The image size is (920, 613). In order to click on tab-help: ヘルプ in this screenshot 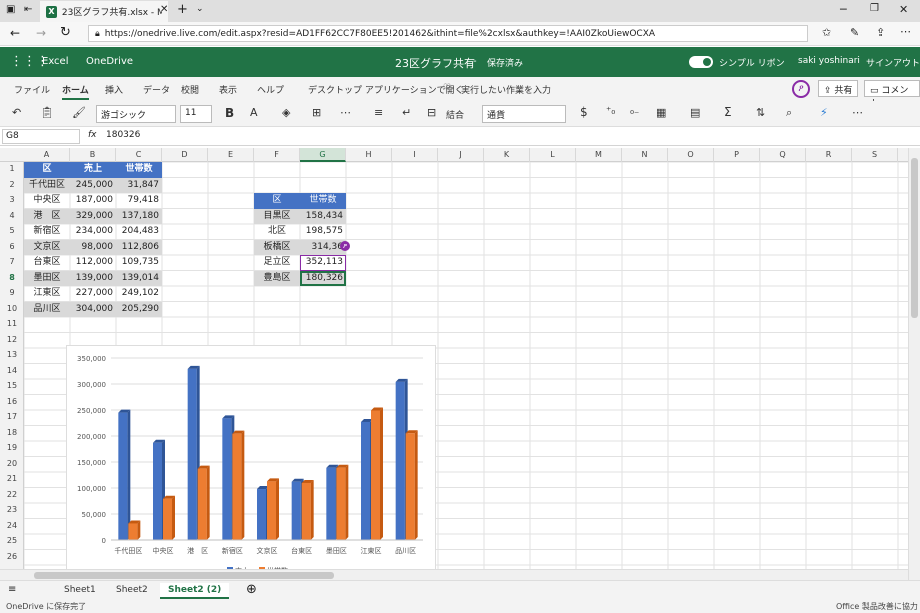, I will do `click(270, 89)`.